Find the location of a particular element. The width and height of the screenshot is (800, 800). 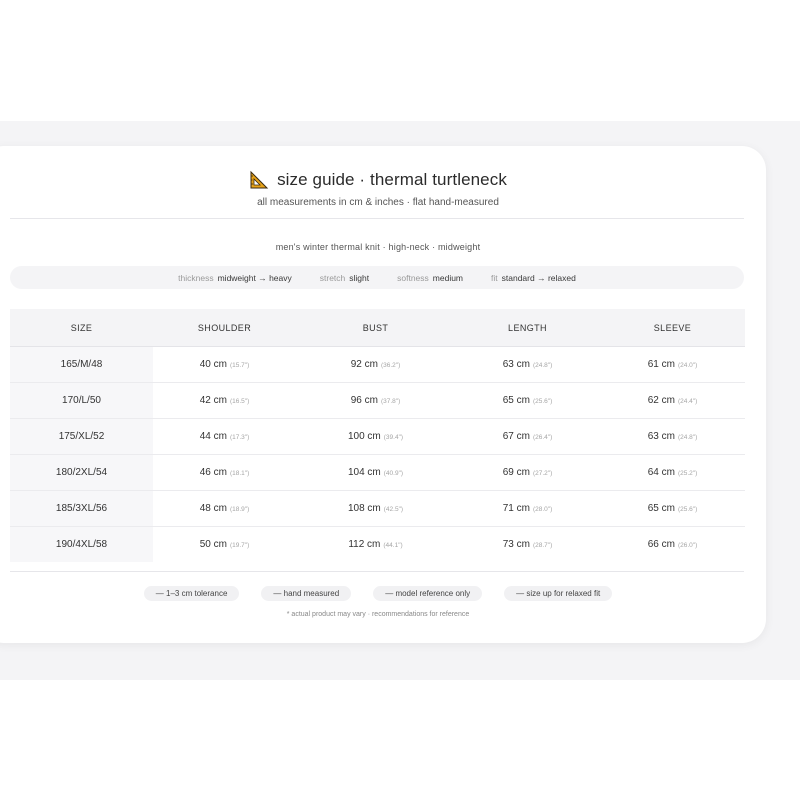

inch-value: (17.3") is located at coordinates (239, 437).